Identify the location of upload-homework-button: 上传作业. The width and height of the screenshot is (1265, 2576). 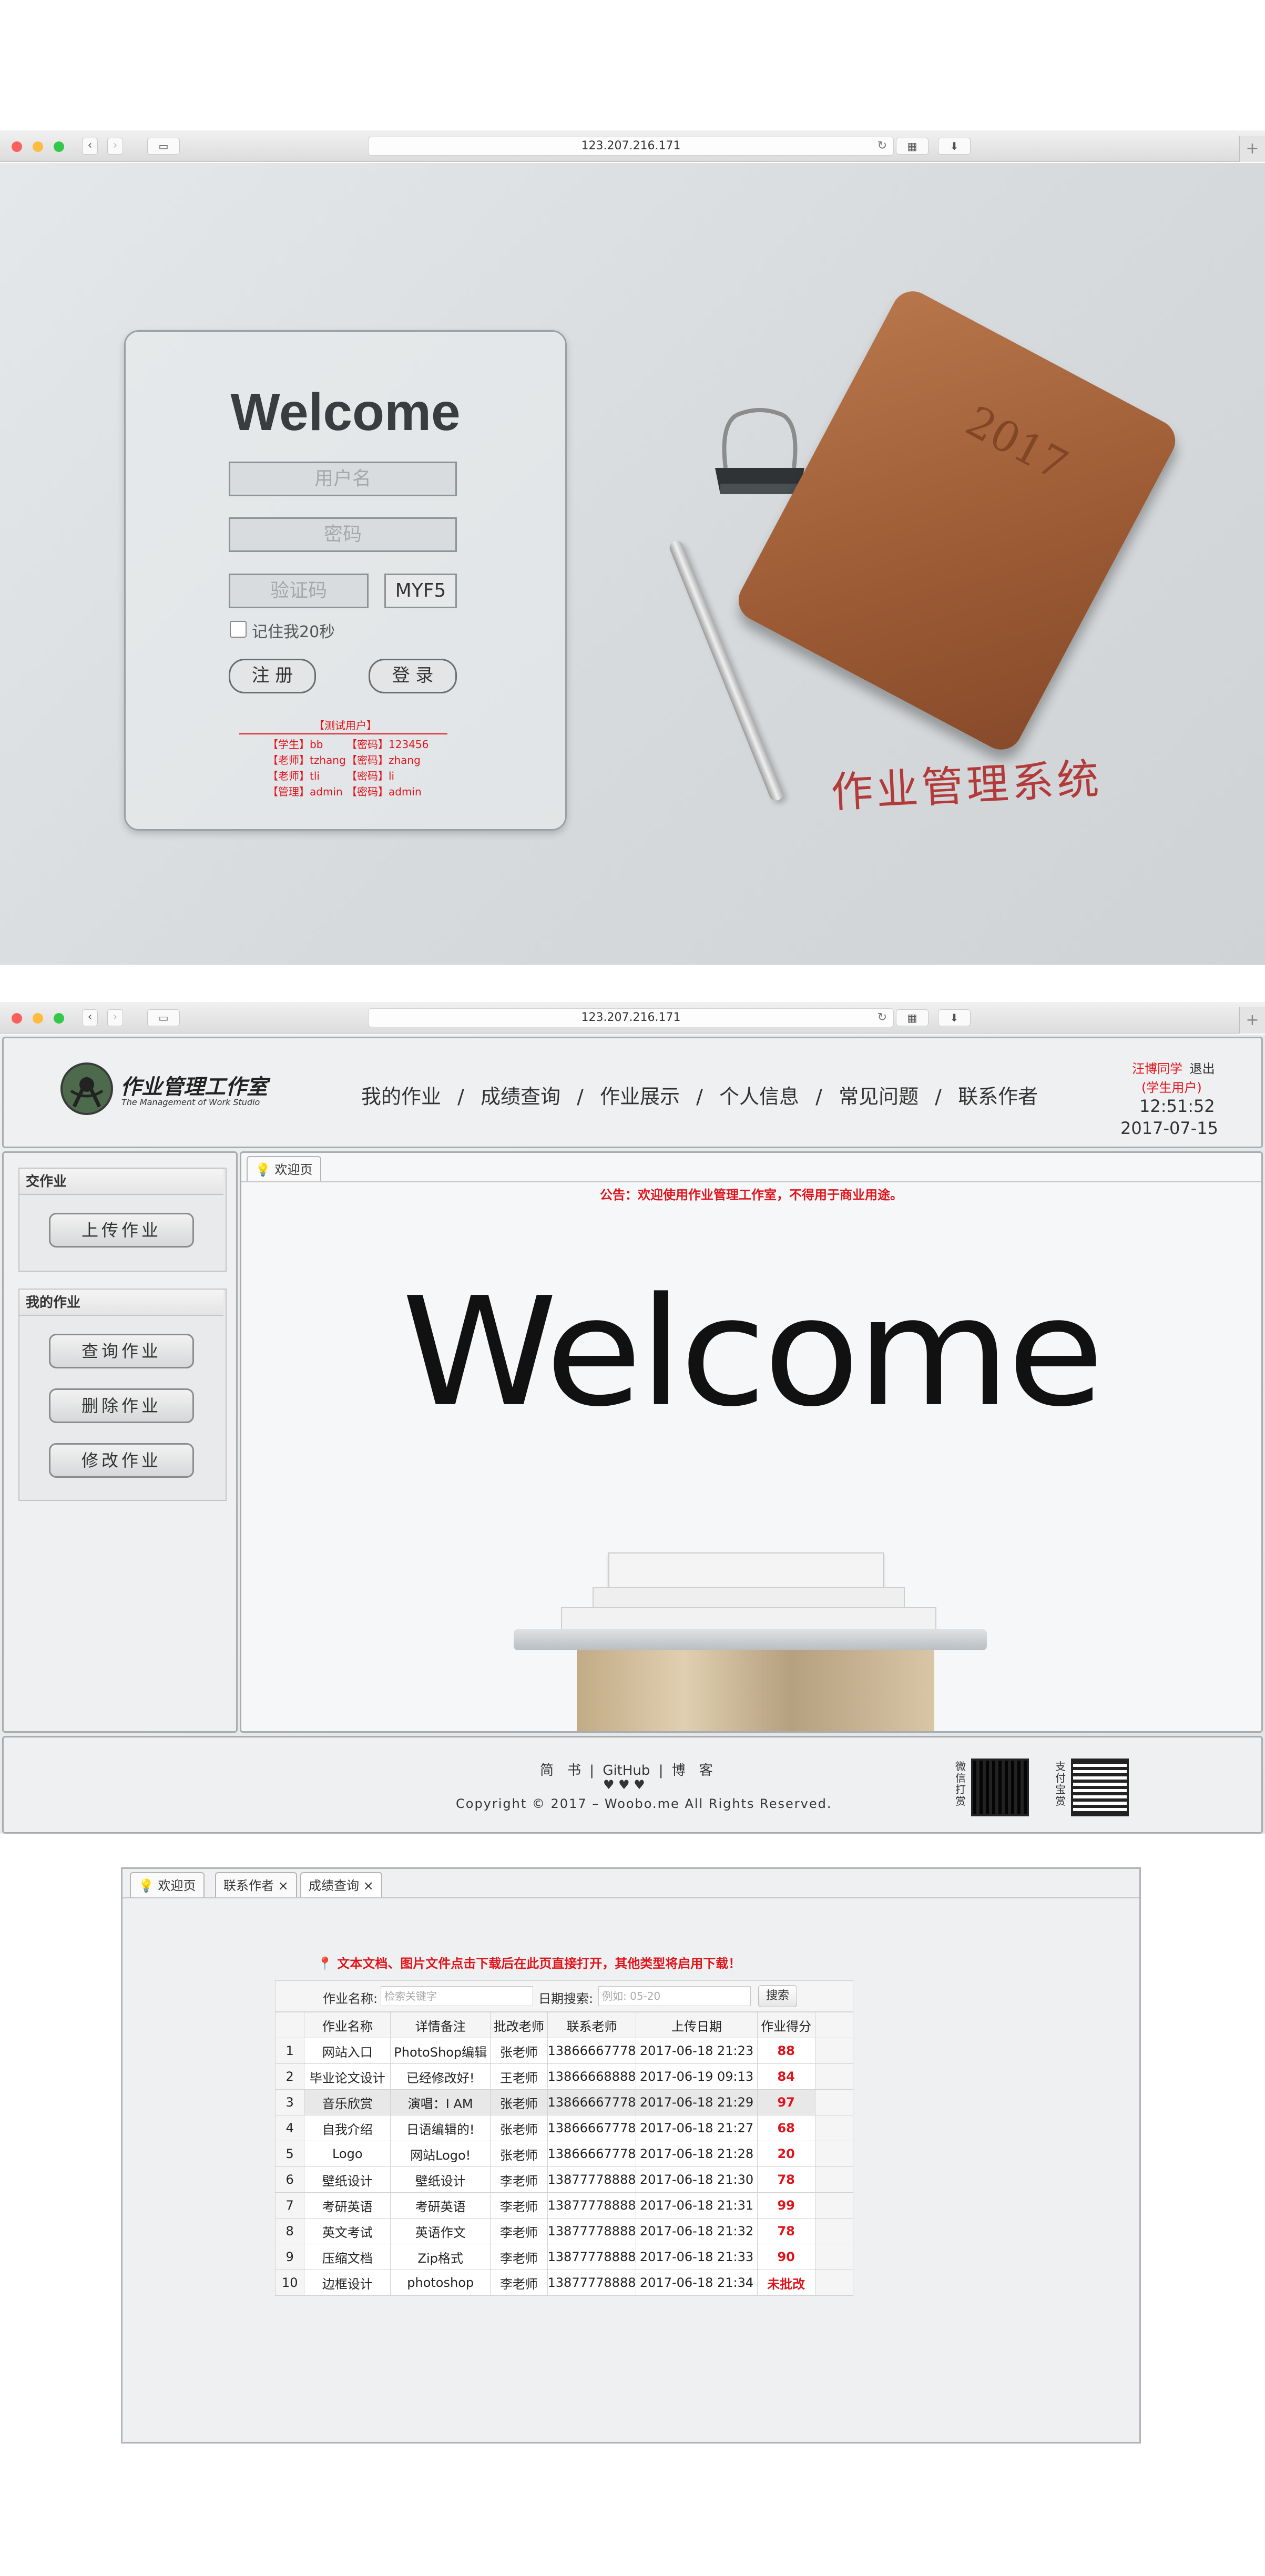
(121, 1230).